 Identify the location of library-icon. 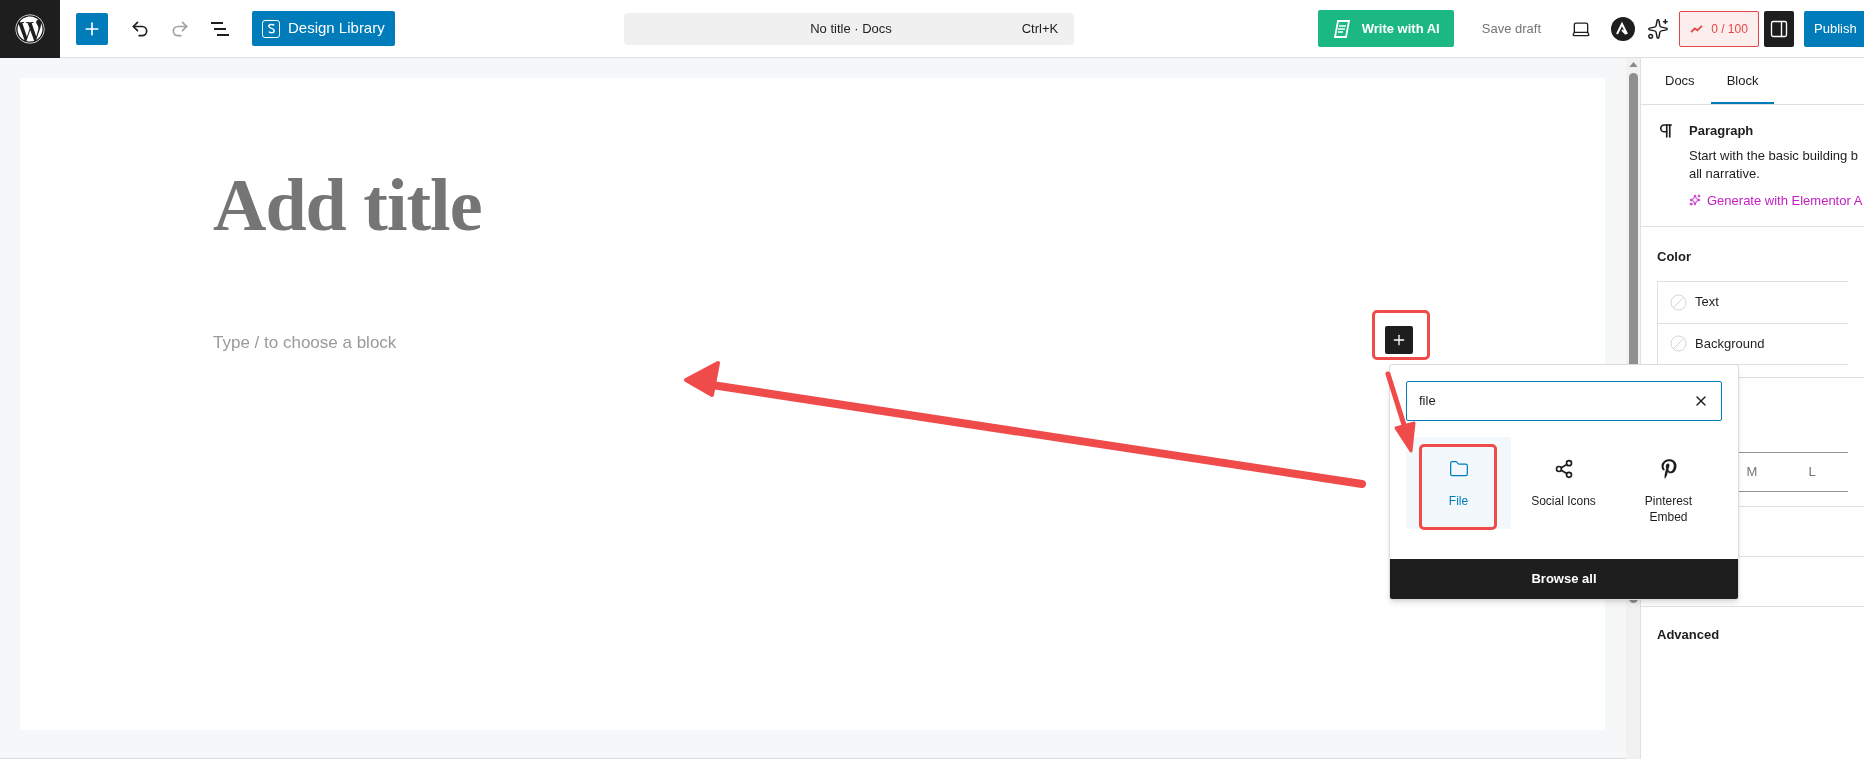
(271, 28).